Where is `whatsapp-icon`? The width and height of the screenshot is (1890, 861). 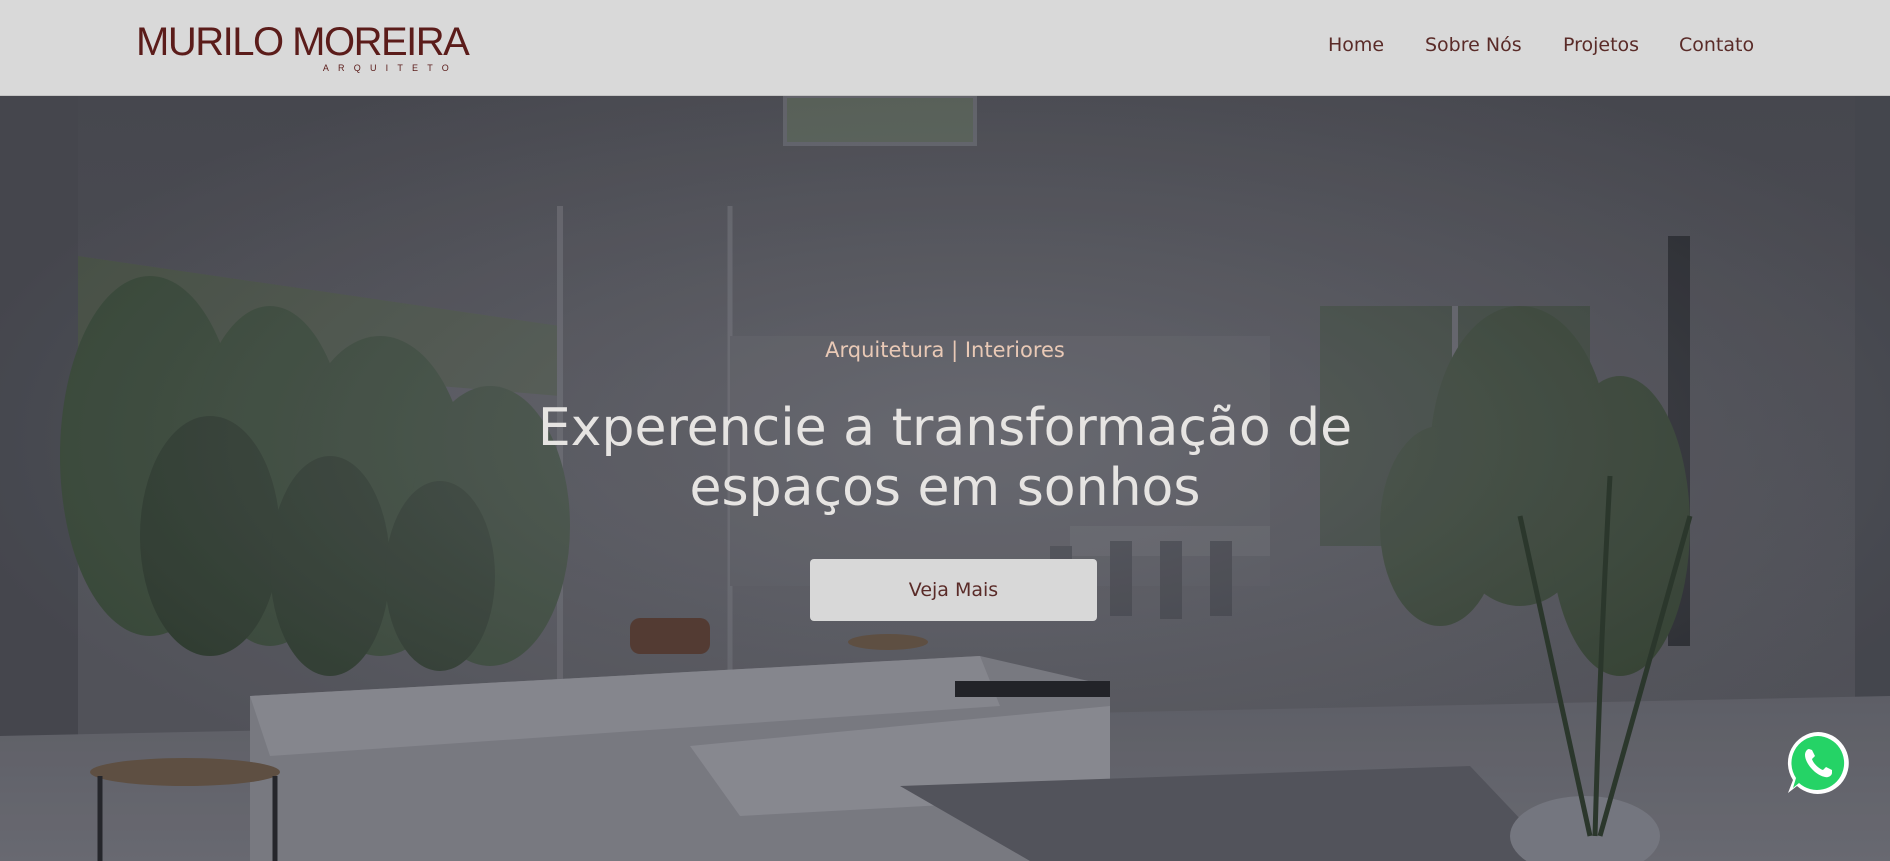
whatsapp-icon is located at coordinates (1818, 763).